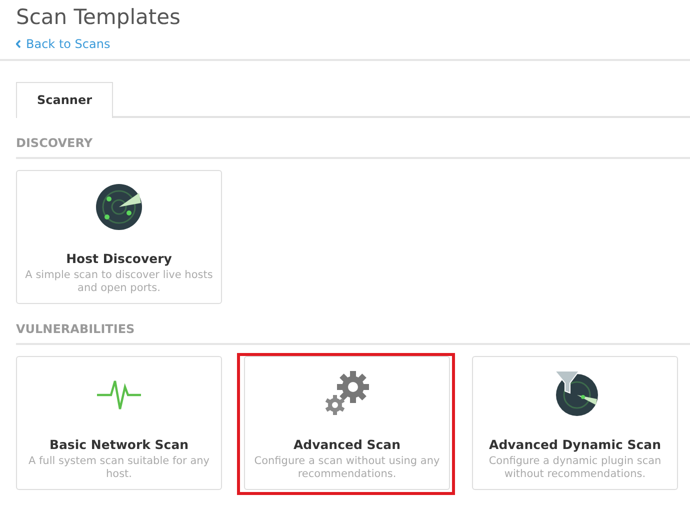  I want to click on card-title: Advanced Dynamic Scan, so click(575, 445).